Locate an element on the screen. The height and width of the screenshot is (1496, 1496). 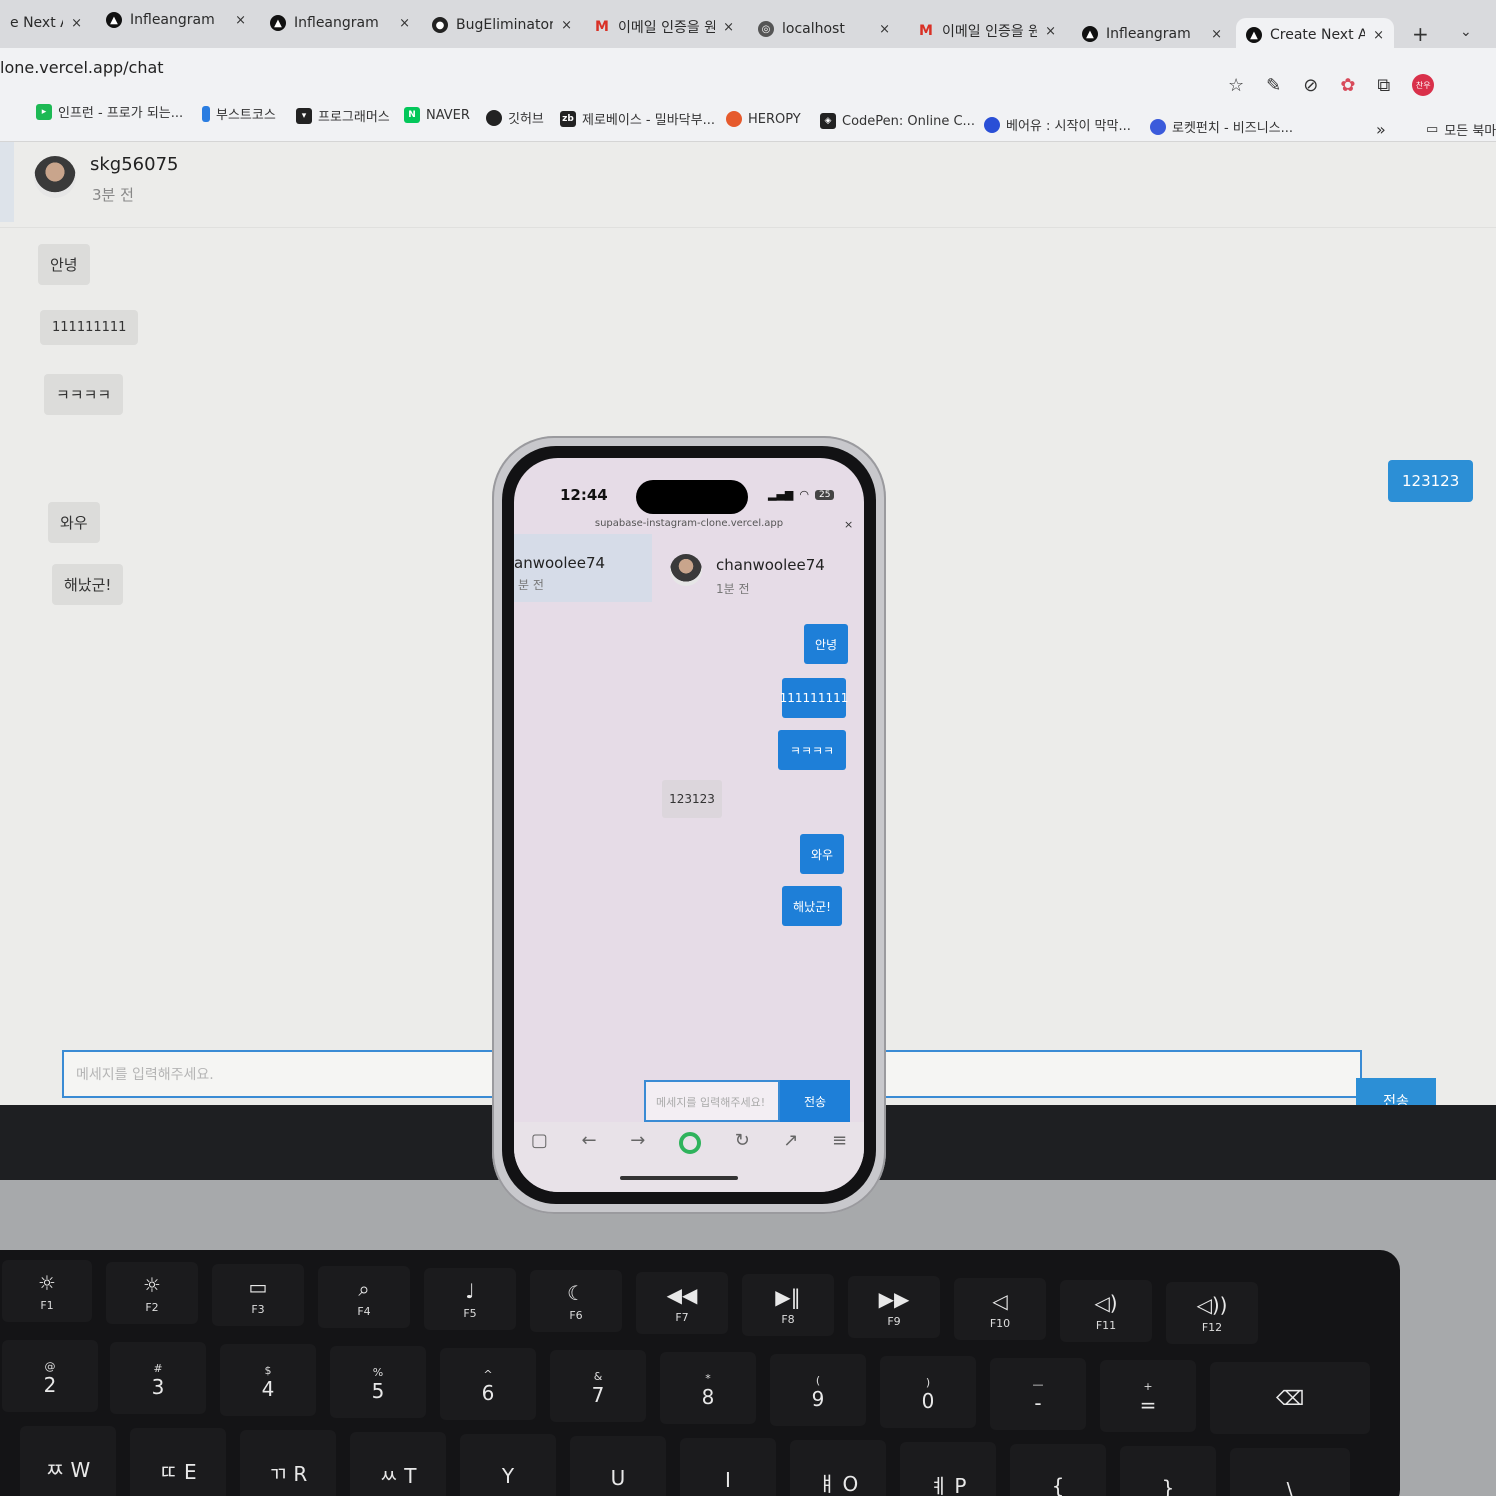
bookmark-item: 깃허브 is located at coordinates (515, 117).